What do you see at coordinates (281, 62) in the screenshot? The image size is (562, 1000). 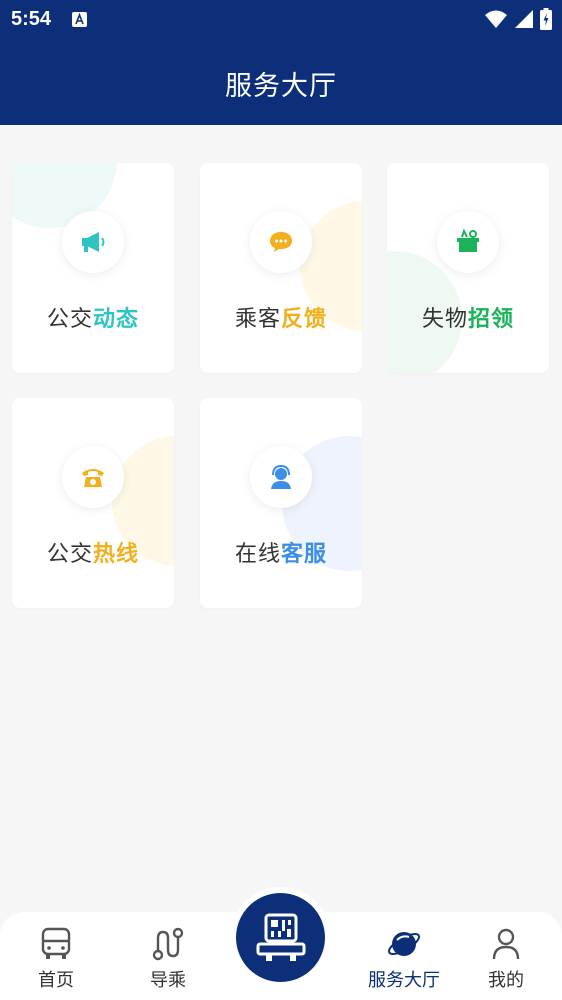 I see `app-header: 5:54 服务大厅` at bounding box center [281, 62].